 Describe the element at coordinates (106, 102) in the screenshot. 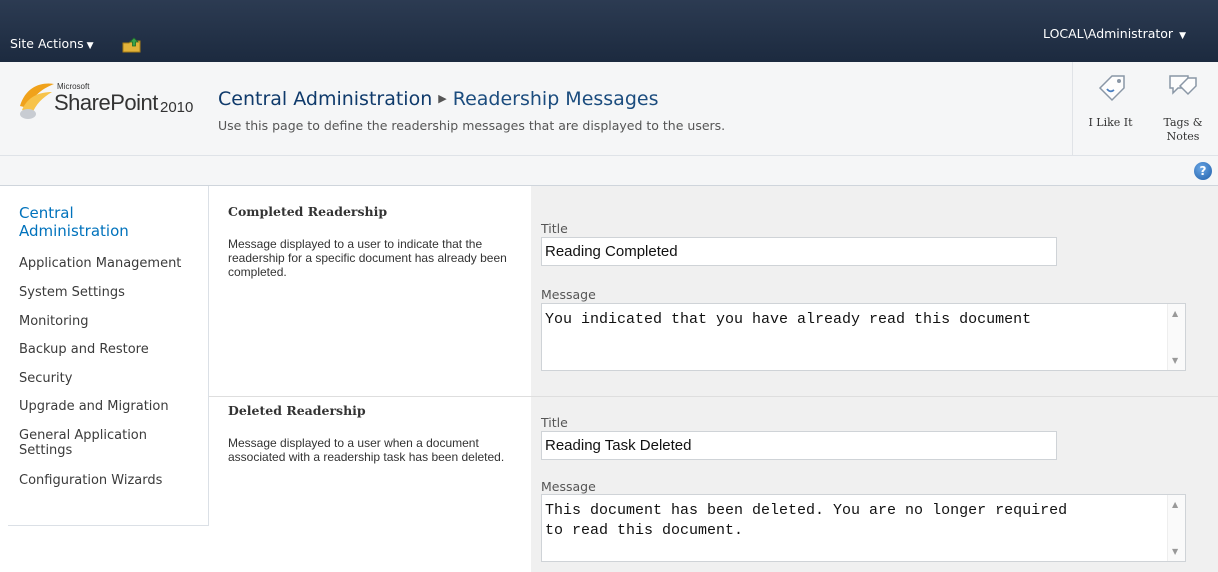

I see `logo-product-text: SharePoint` at that location.